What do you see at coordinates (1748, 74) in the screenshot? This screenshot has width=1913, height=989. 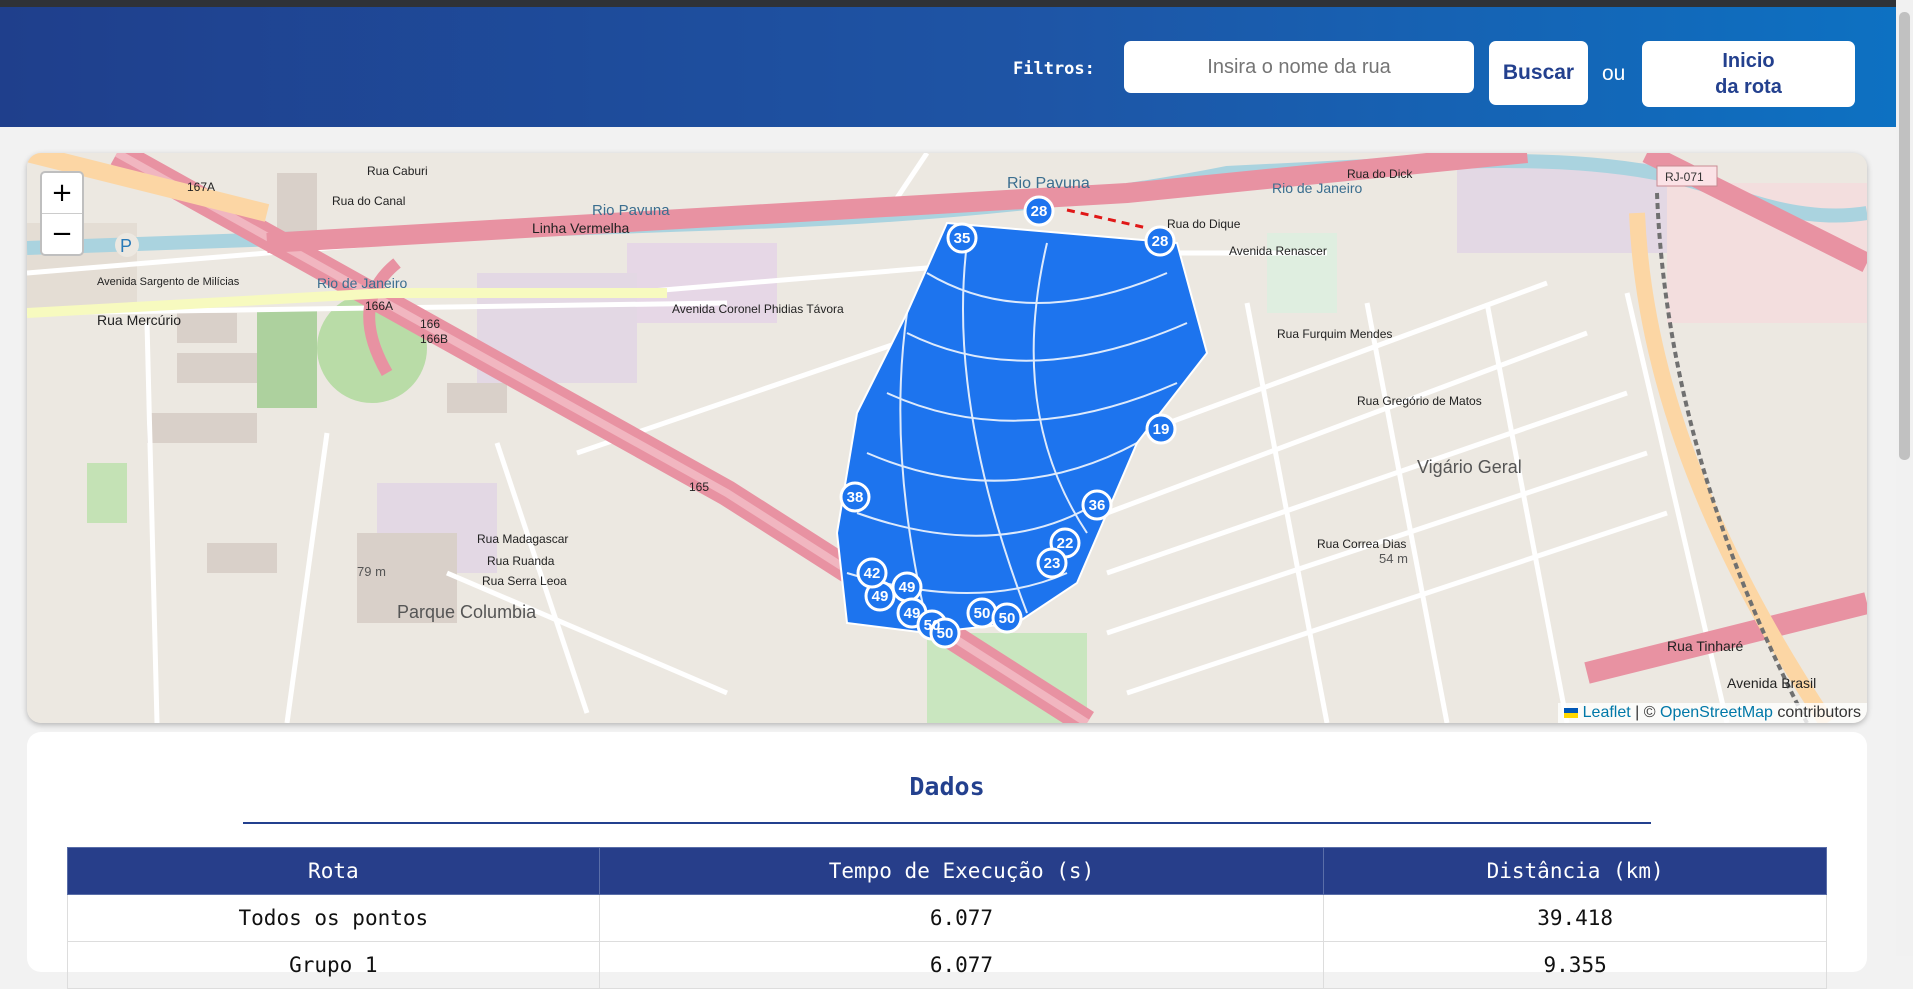 I see `route-start-button: Inicio da rota` at bounding box center [1748, 74].